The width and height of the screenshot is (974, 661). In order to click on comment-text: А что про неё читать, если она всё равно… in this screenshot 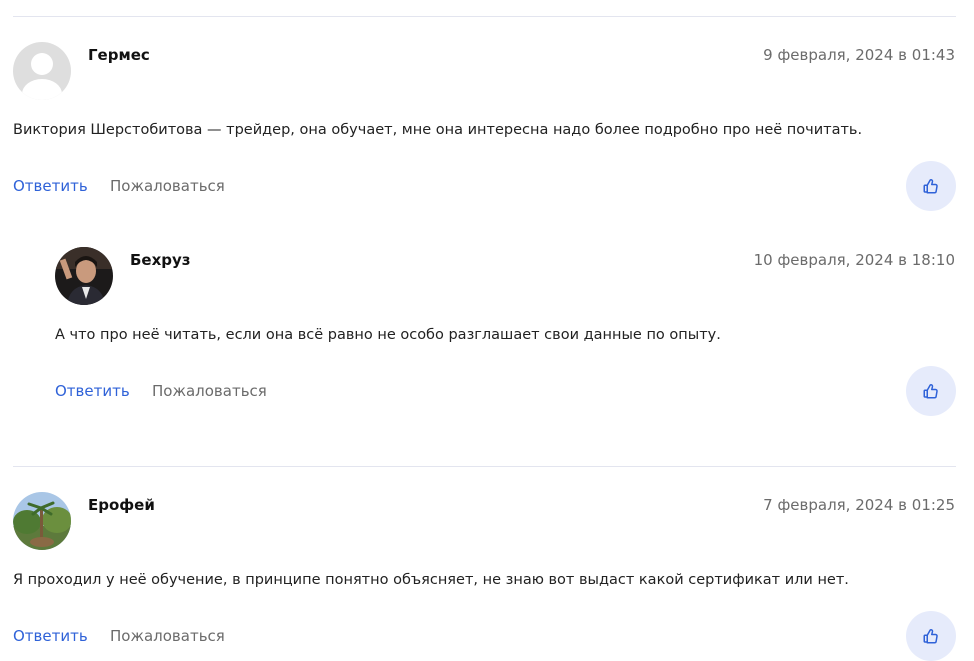, I will do `click(388, 335)`.